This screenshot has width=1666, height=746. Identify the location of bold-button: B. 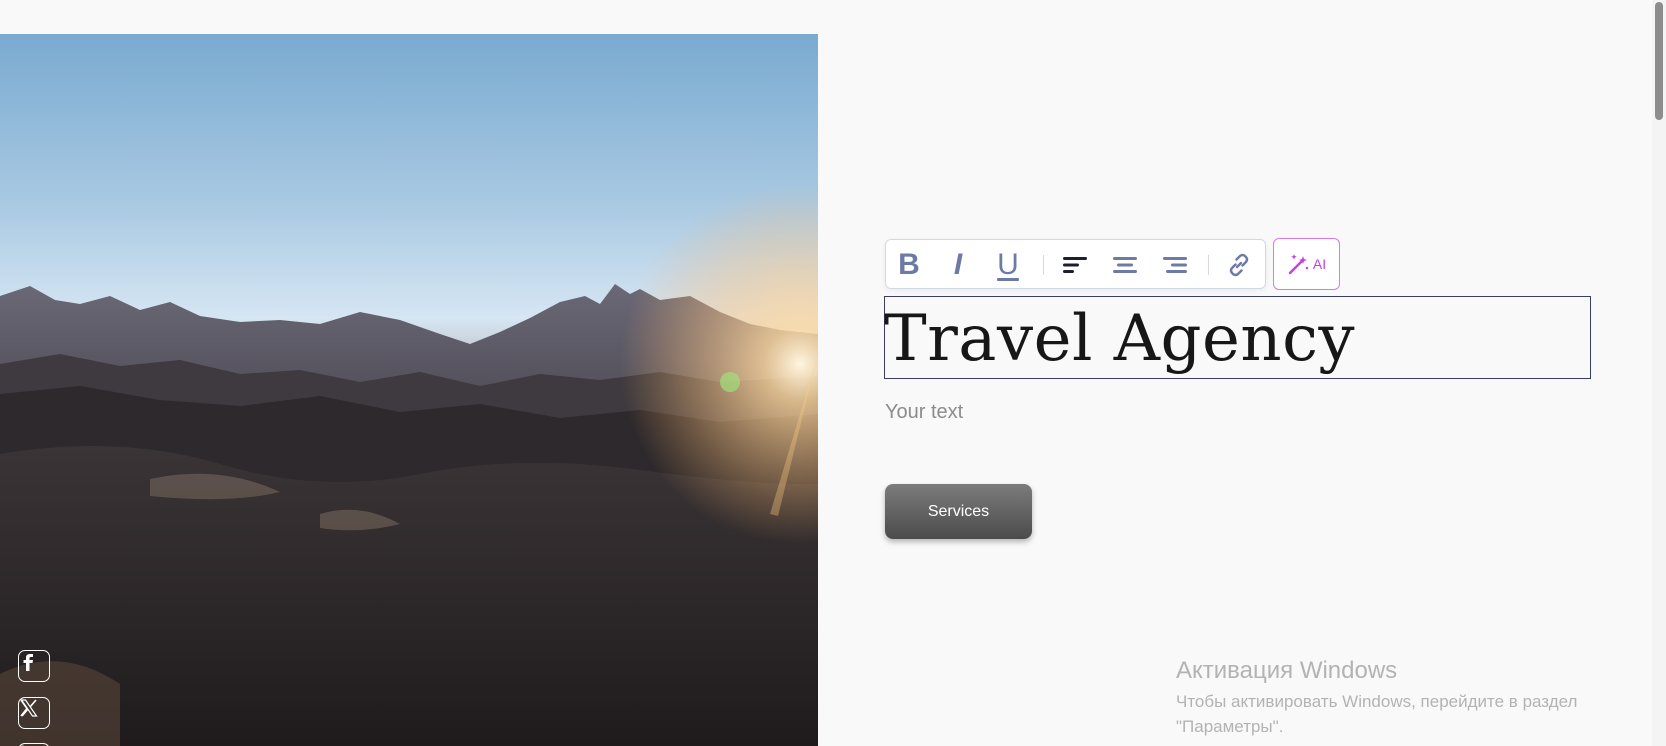
(909, 265).